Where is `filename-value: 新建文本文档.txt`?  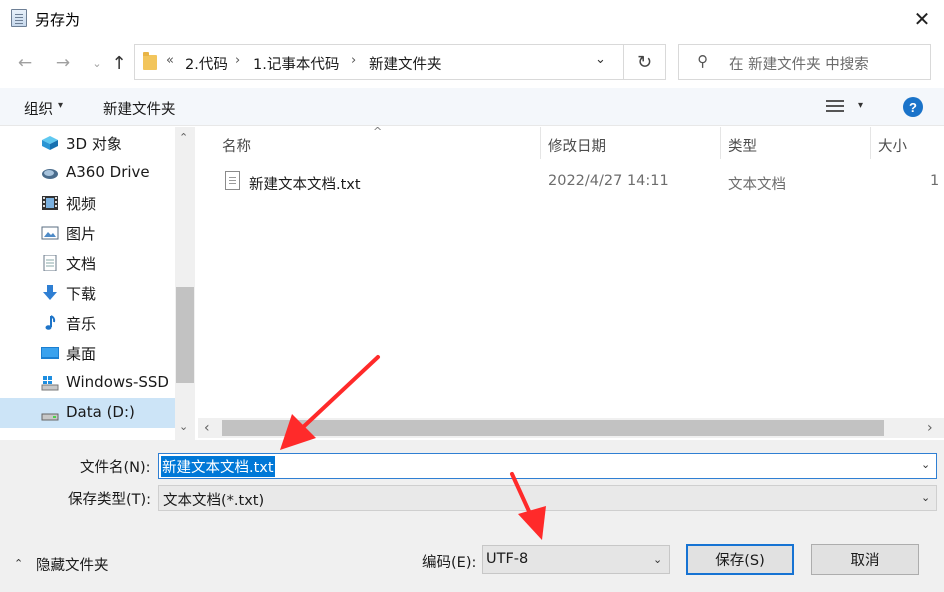 filename-value: 新建文本文档.txt is located at coordinates (218, 466).